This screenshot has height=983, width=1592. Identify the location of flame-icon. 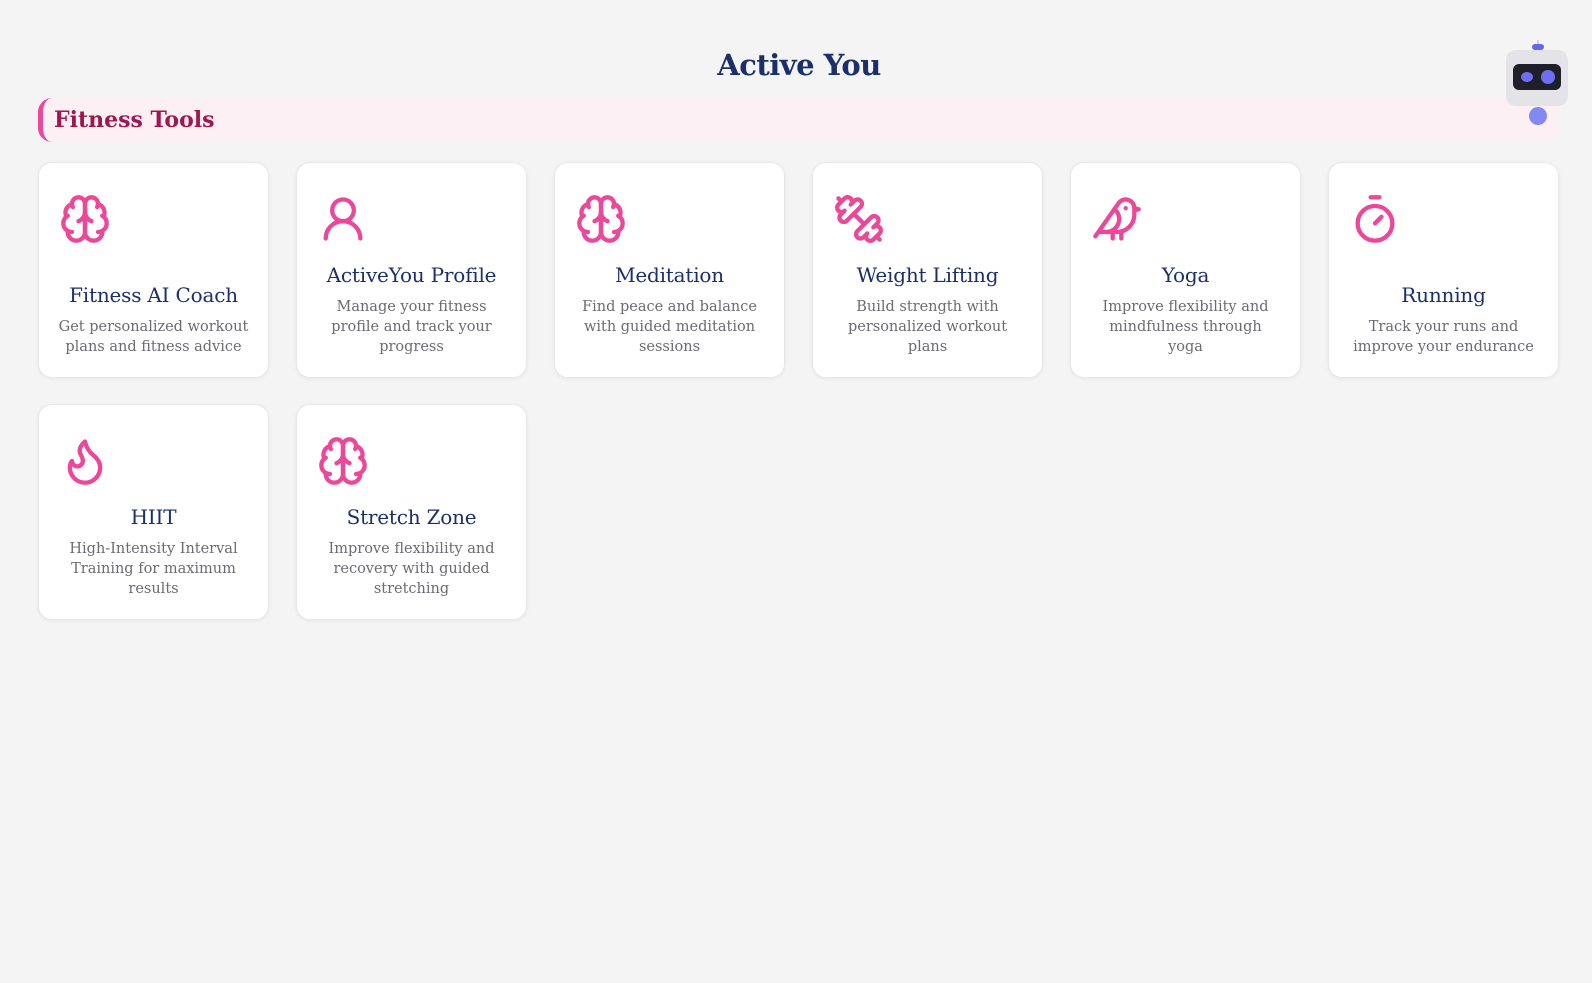
(85, 461).